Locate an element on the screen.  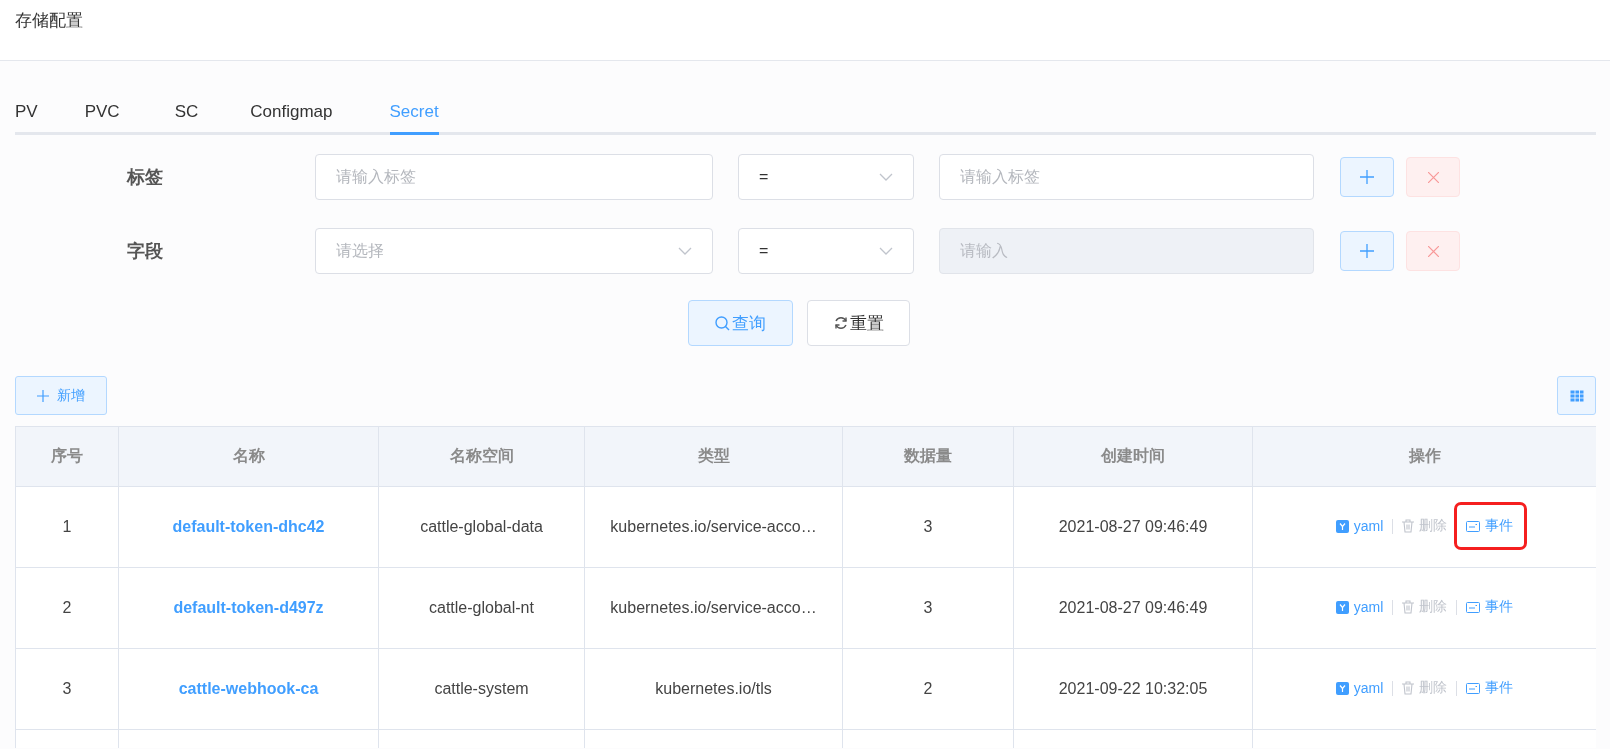
column-header: 数据量 is located at coordinates (928, 456).